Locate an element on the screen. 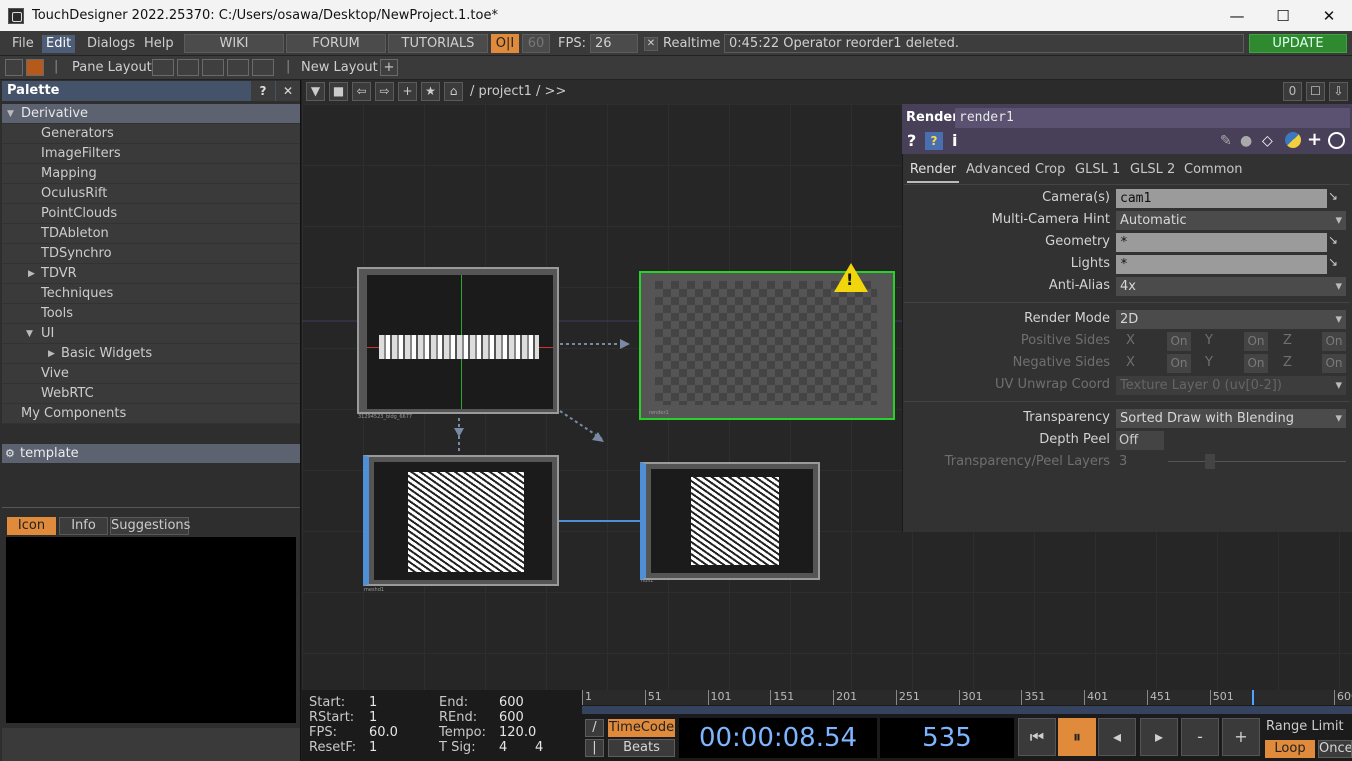 This screenshot has width=1352, height=761. menu-help: Help is located at coordinates (159, 44).